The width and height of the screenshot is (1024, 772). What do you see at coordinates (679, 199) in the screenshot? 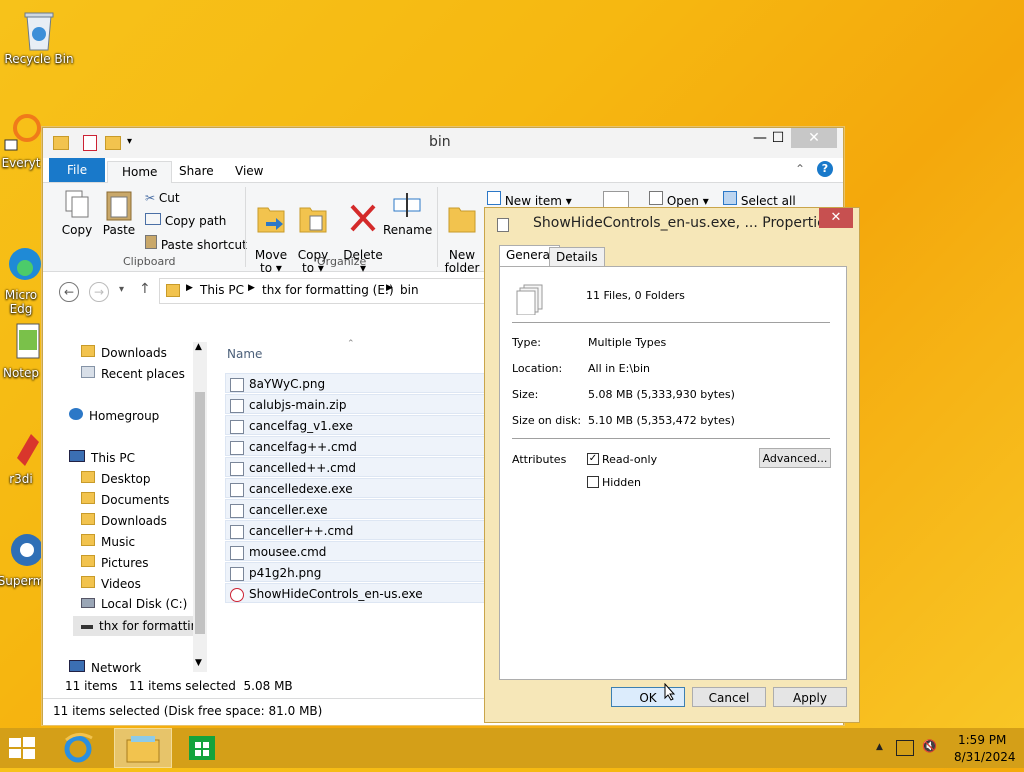
I see `open-button: Open ▾` at bounding box center [679, 199].